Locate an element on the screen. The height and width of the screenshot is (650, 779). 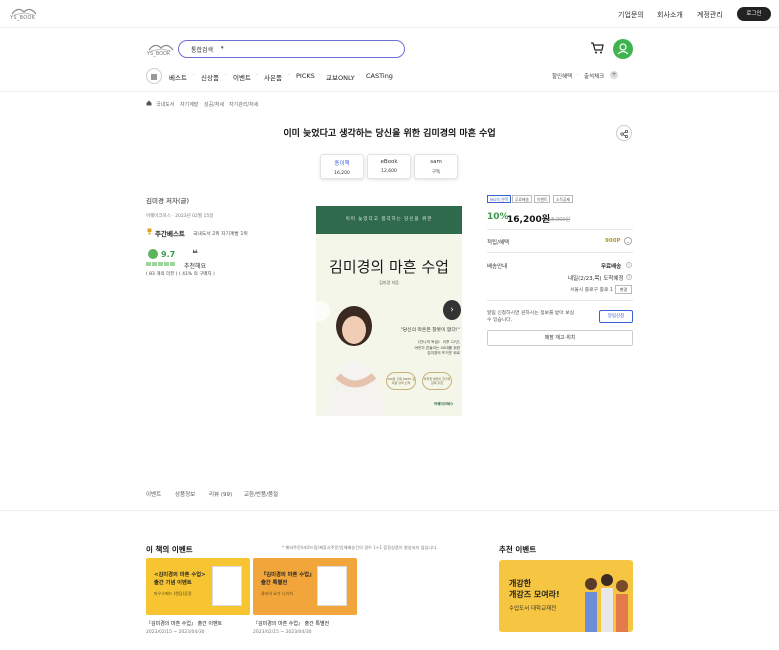
original-price: 18,000원 is located at coordinates (559, 220).